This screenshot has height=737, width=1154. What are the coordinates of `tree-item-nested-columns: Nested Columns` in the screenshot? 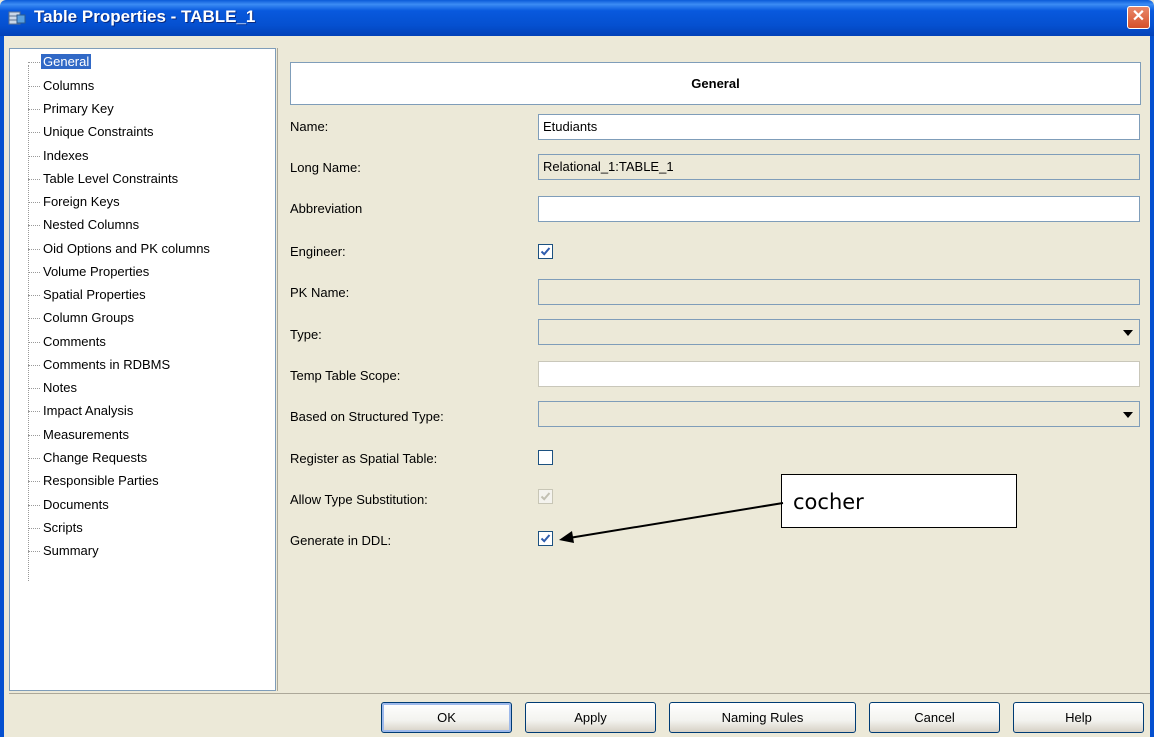 It's located at (84, 225).